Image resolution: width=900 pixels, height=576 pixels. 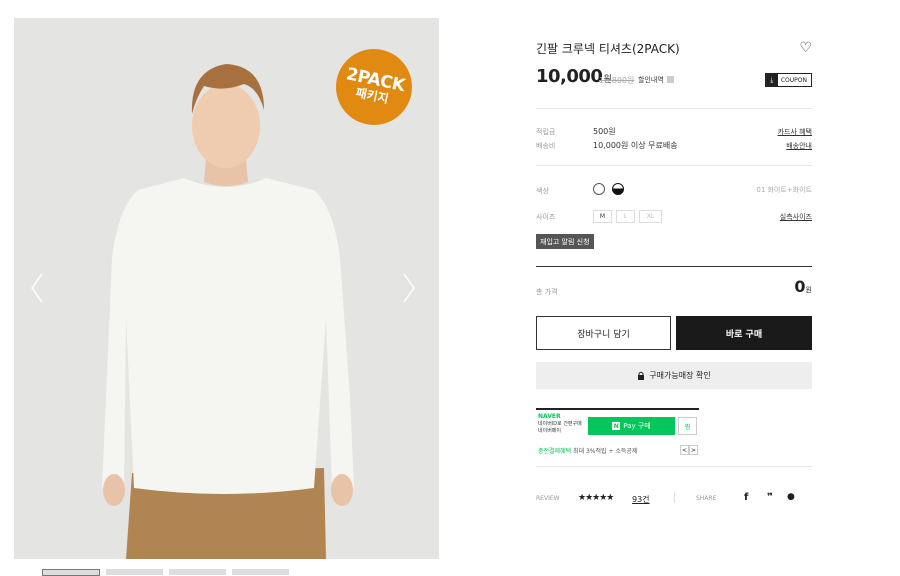 I want to click on naver-pay-button: N Pay 구매, so click(x=631, y=426).